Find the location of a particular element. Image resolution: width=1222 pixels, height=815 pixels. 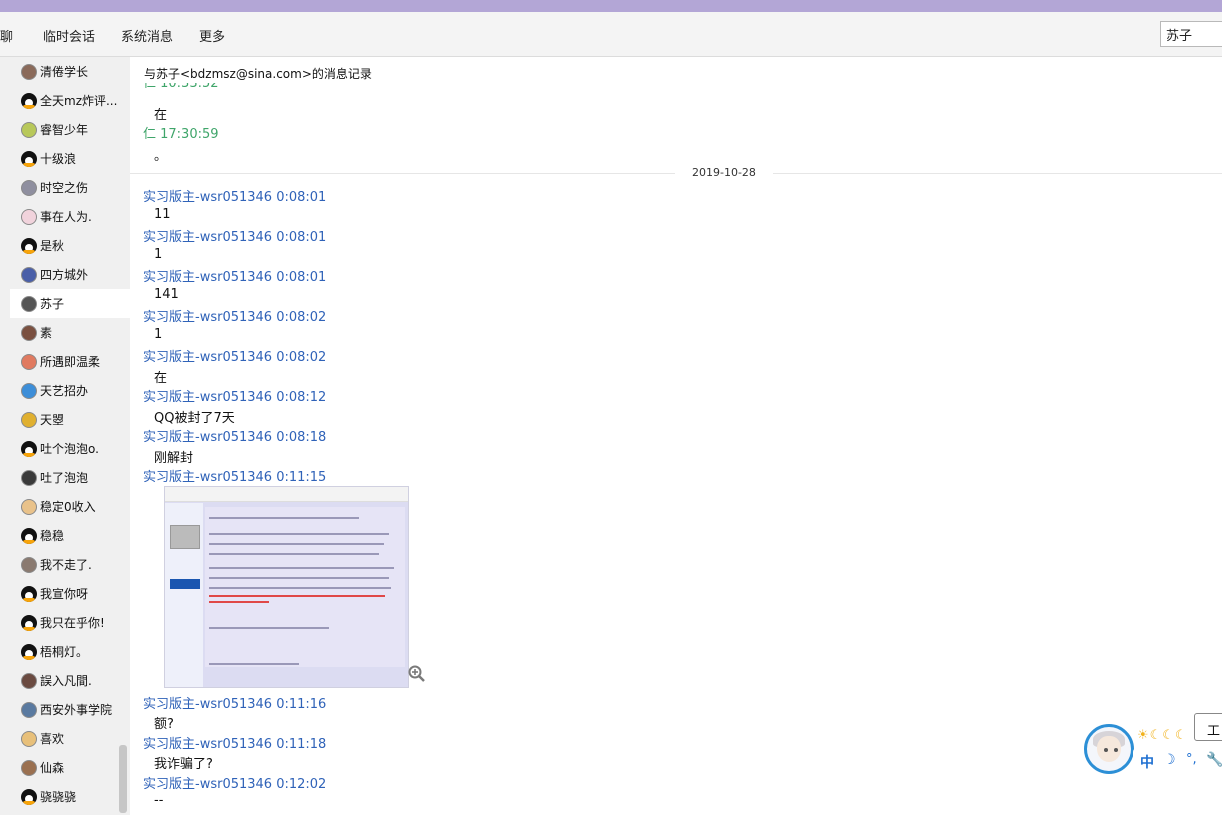

tab-group-chat: 群聊 is located at coordinates (6, 35).